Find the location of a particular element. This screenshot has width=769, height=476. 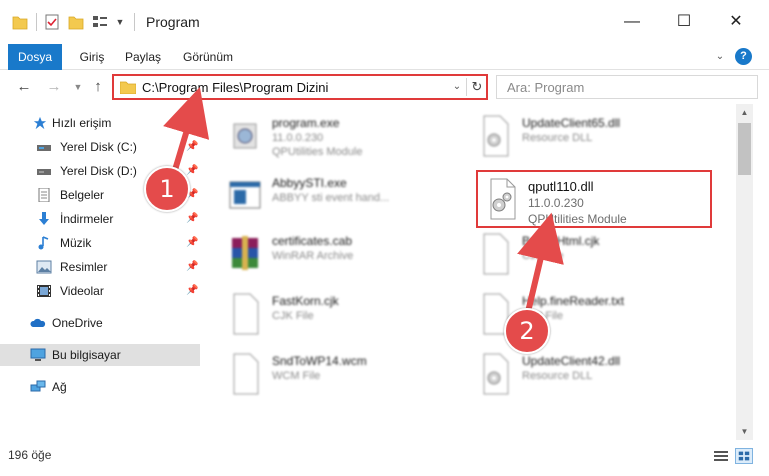

file-name: ButtonHtml.cjk is located at coordinates (561, 241).